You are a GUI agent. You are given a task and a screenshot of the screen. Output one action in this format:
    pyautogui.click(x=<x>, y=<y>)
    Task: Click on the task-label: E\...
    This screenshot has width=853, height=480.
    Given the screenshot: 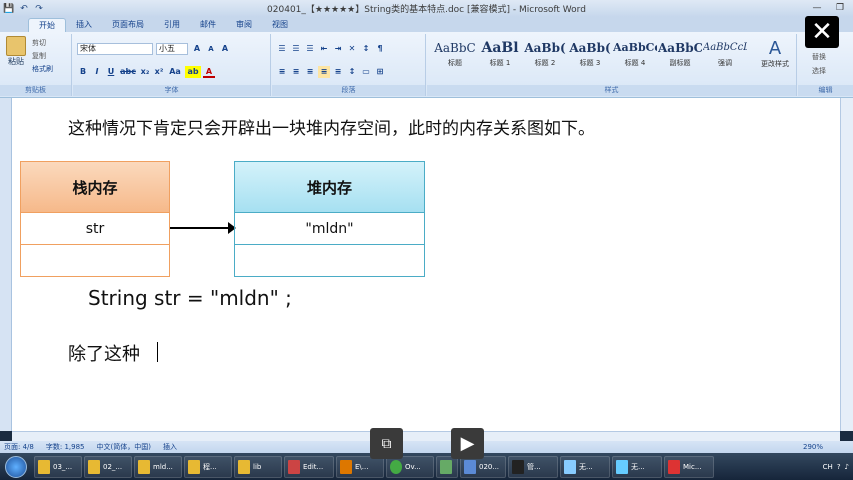 What is the action you would take?
    pyautogui.click(x=362, y=466)
    